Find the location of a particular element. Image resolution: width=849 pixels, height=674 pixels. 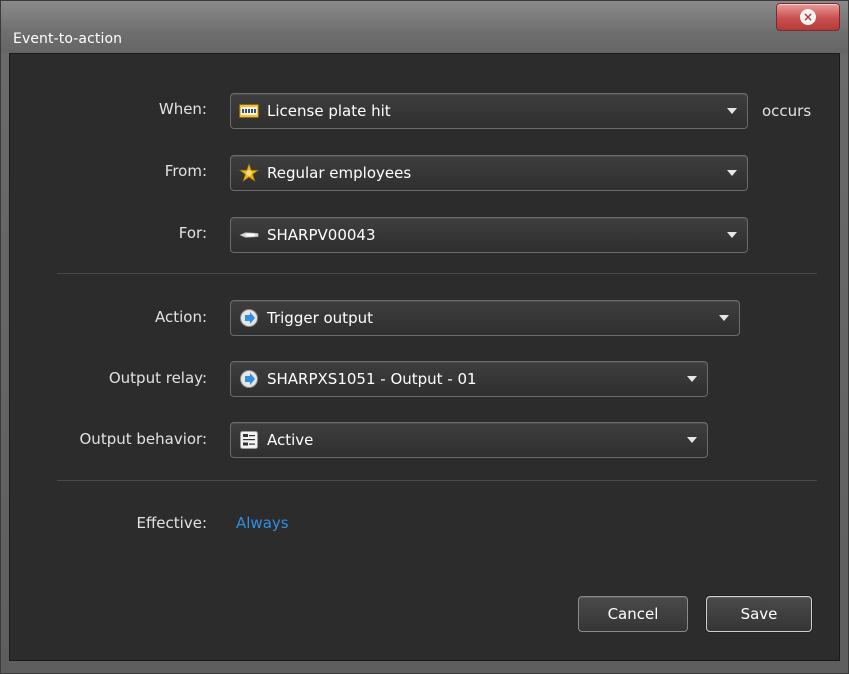

effective-schedule-link: Always is located at coordinates (262, 523).